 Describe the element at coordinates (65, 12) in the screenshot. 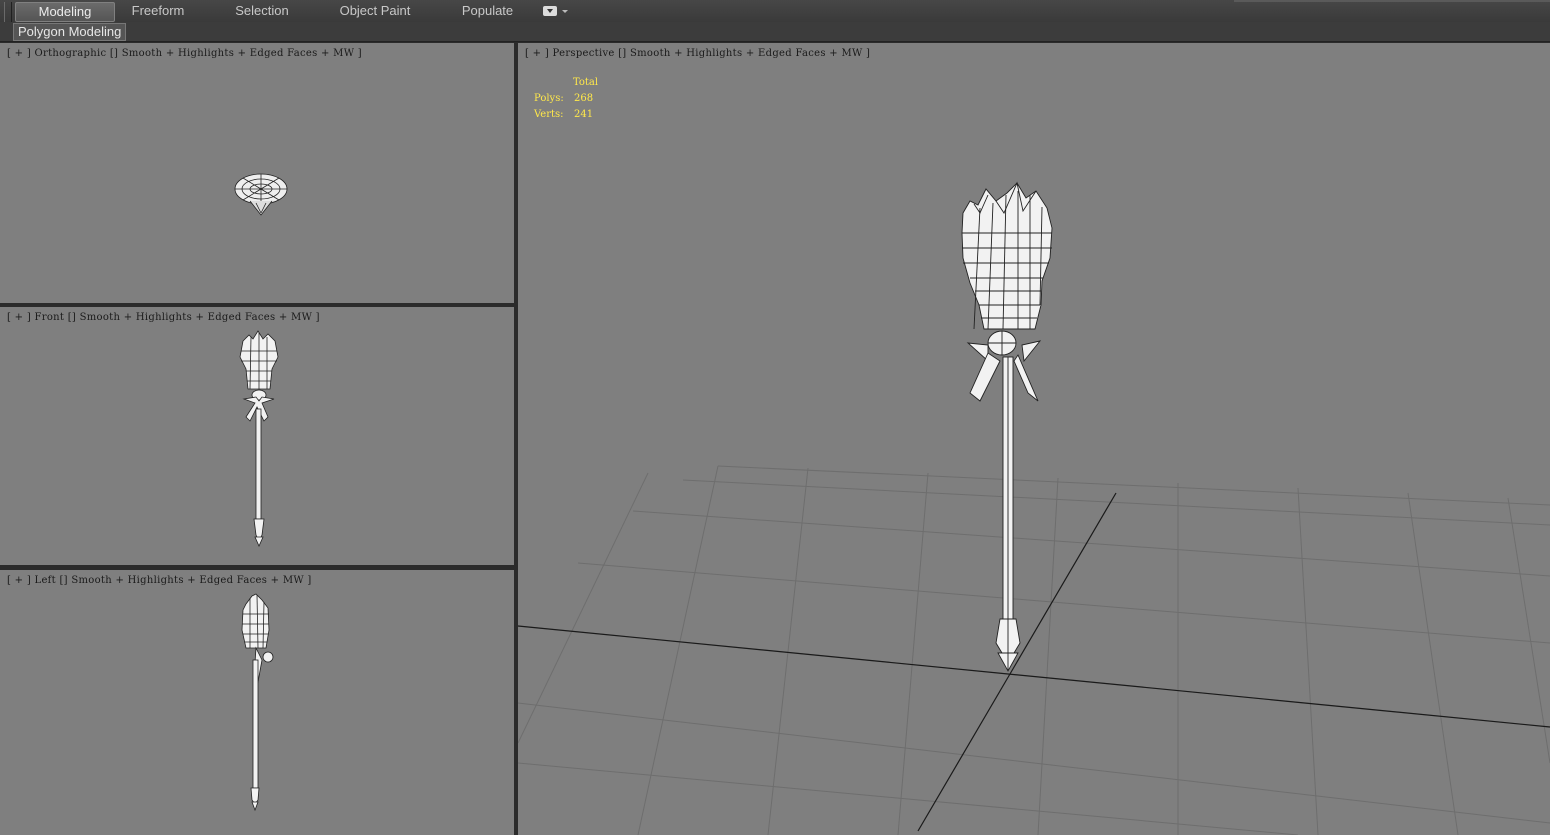

I see `tab-modeling: Modeling` at that location.